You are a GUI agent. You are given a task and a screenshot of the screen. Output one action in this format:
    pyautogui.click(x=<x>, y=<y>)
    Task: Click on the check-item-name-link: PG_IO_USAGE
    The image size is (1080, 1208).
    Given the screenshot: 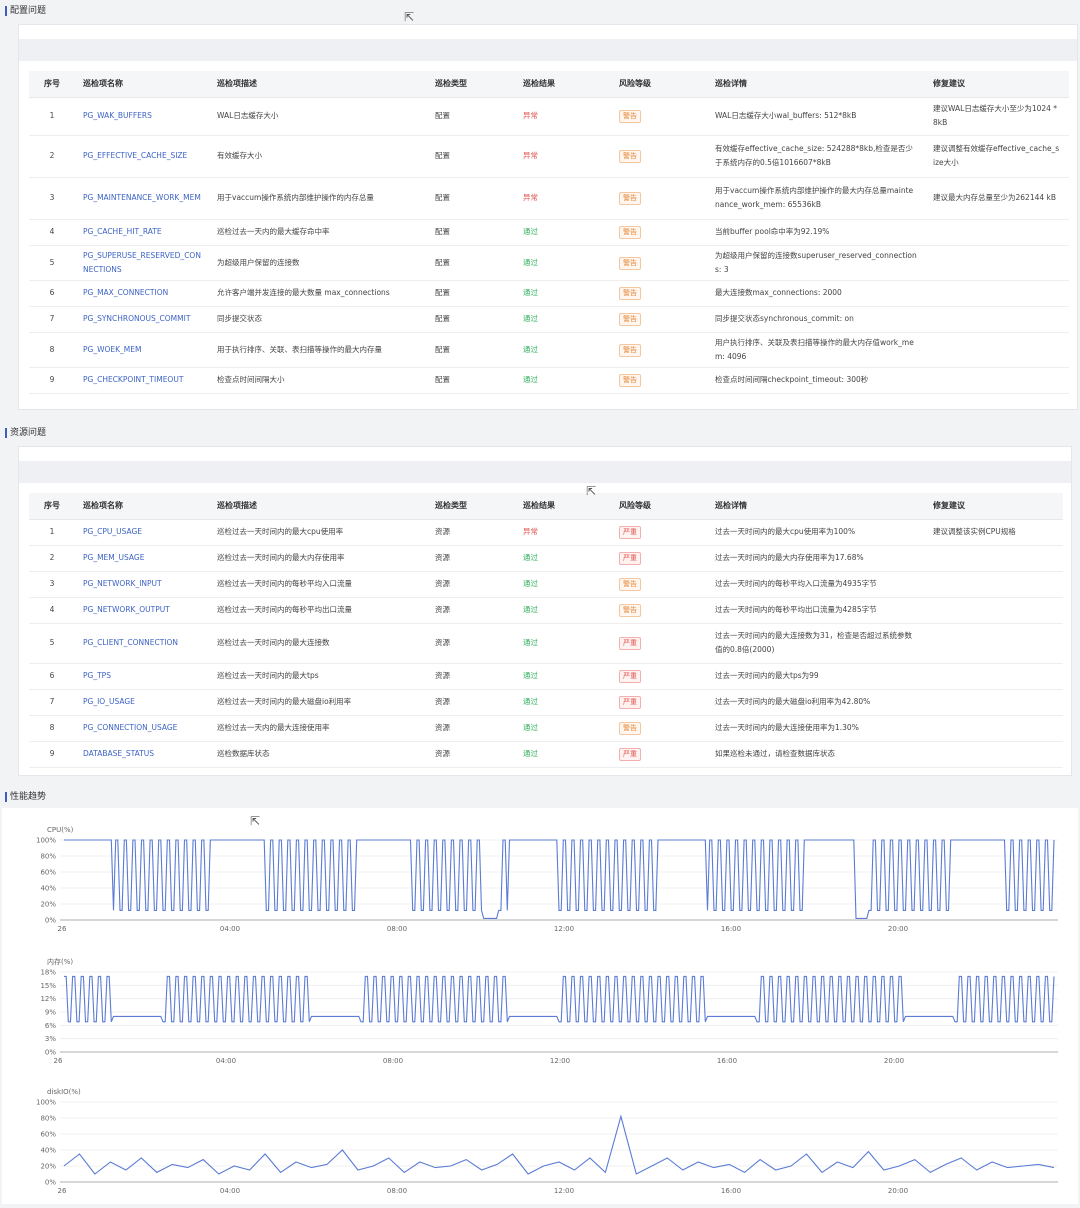 What is the action you would take?
    pyautogui.click(x=142, y=702)
    